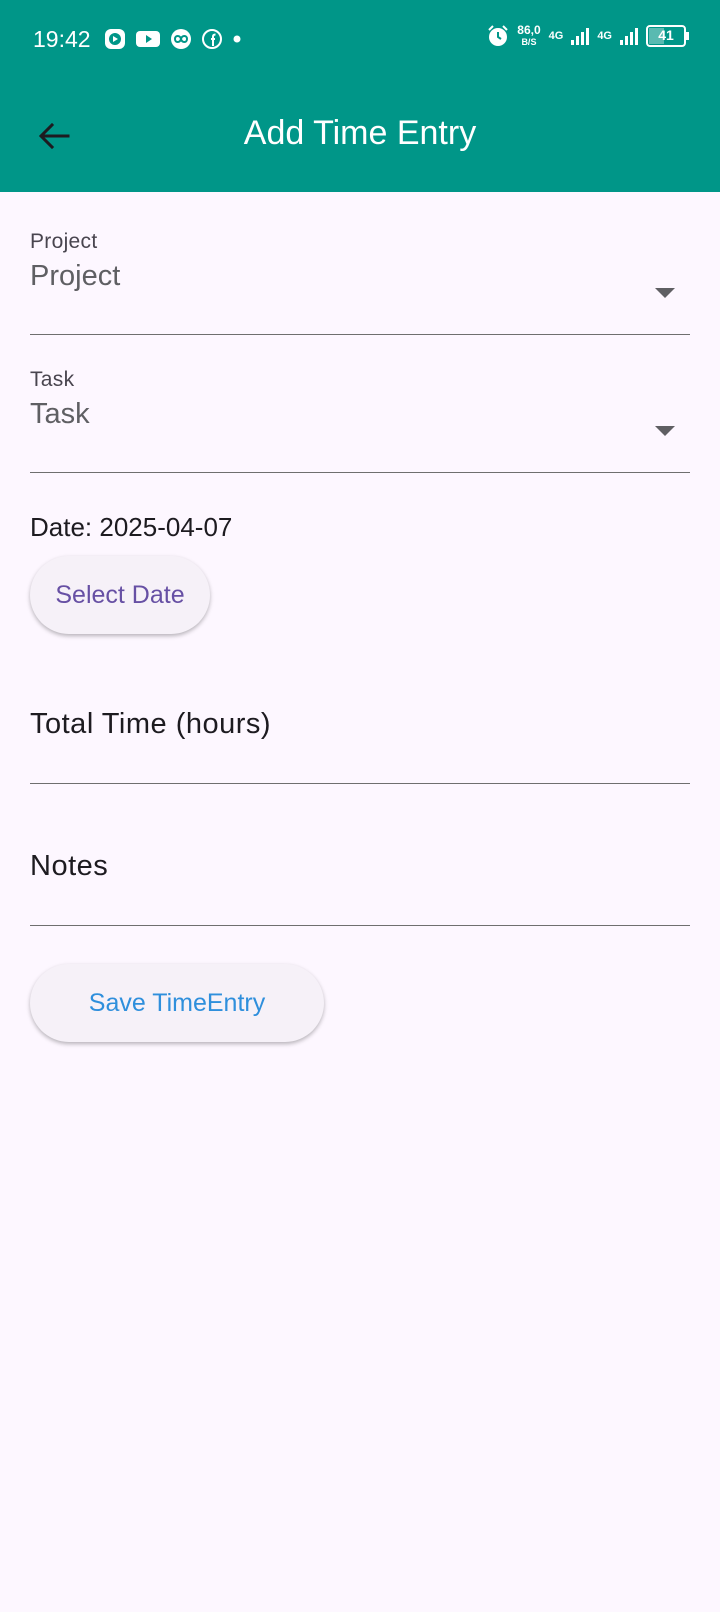  I want to click on battery-icon: 41, so click(668, 36).